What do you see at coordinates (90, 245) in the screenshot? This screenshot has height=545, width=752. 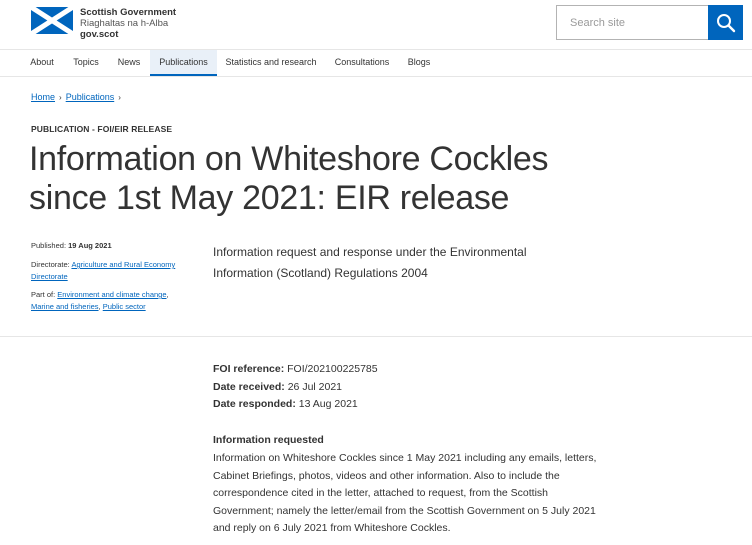 I see `published-date: 19 Aug 2021` at bounding box center [90, 245].